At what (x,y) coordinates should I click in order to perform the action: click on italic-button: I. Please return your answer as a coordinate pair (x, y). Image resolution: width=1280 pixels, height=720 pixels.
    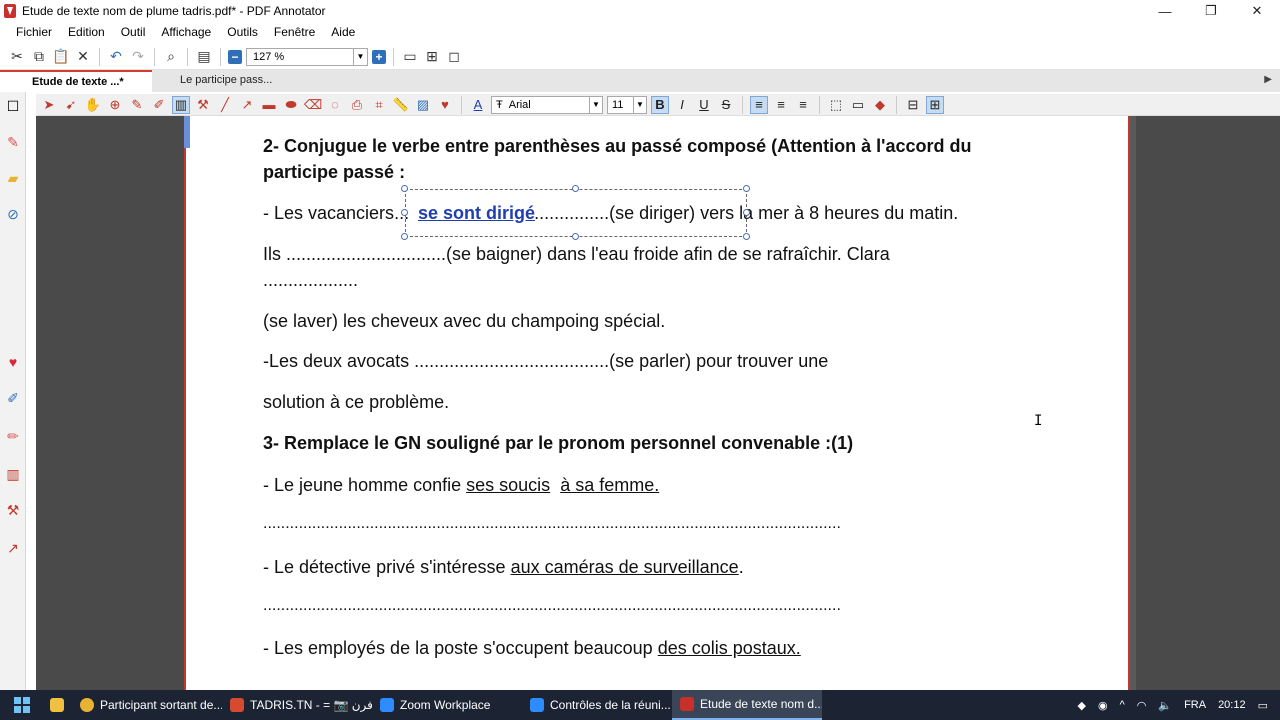
    Looking at the image, I should click on (682, 105).